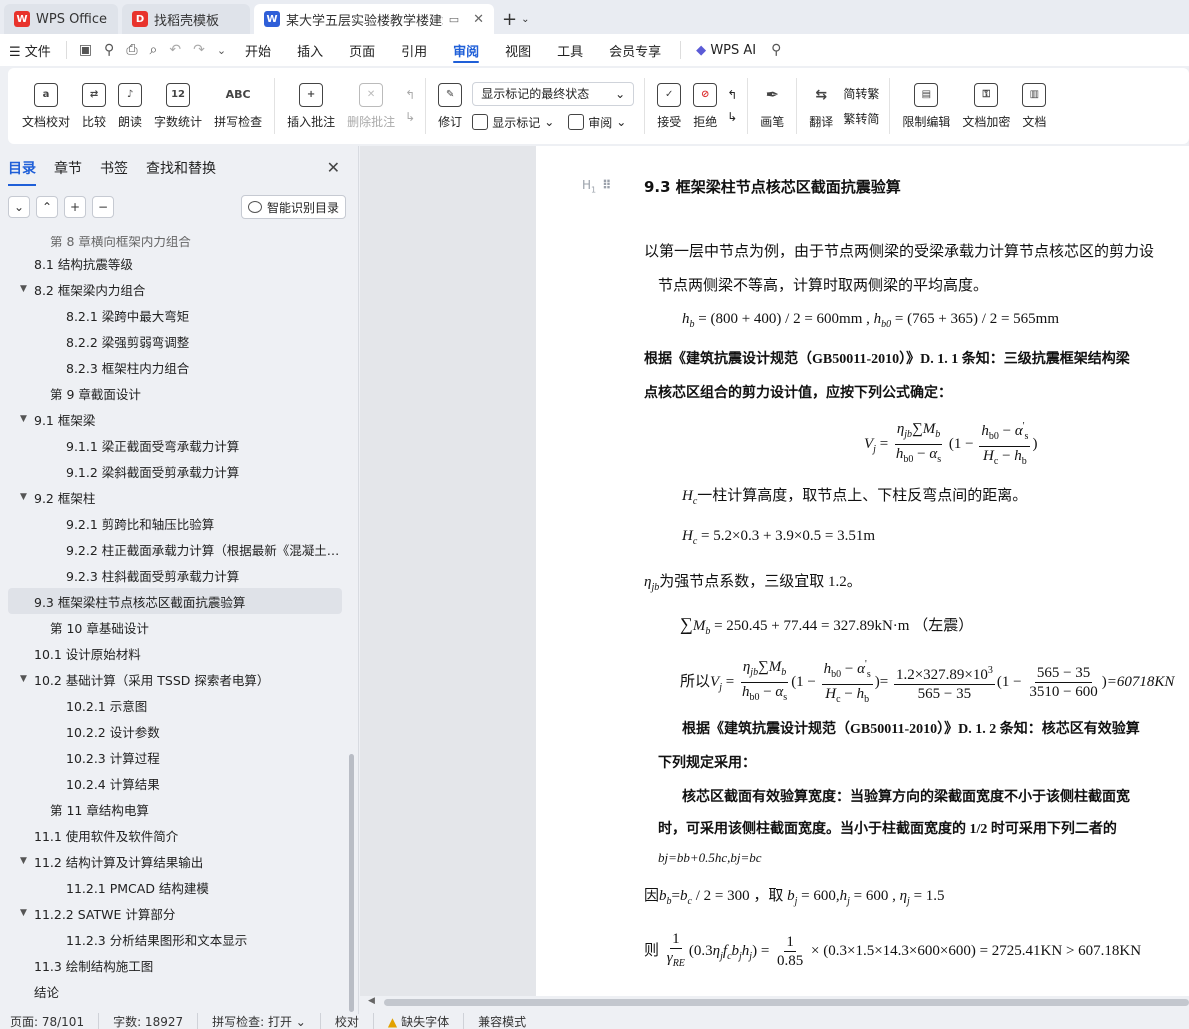 The height and width of the screenshot is (1029, 1189). What do you see at coordinates (597, 122) in the screenshot?
I see `review-pane-button: 审阅 ⌄` at bounding box center [597, 122].